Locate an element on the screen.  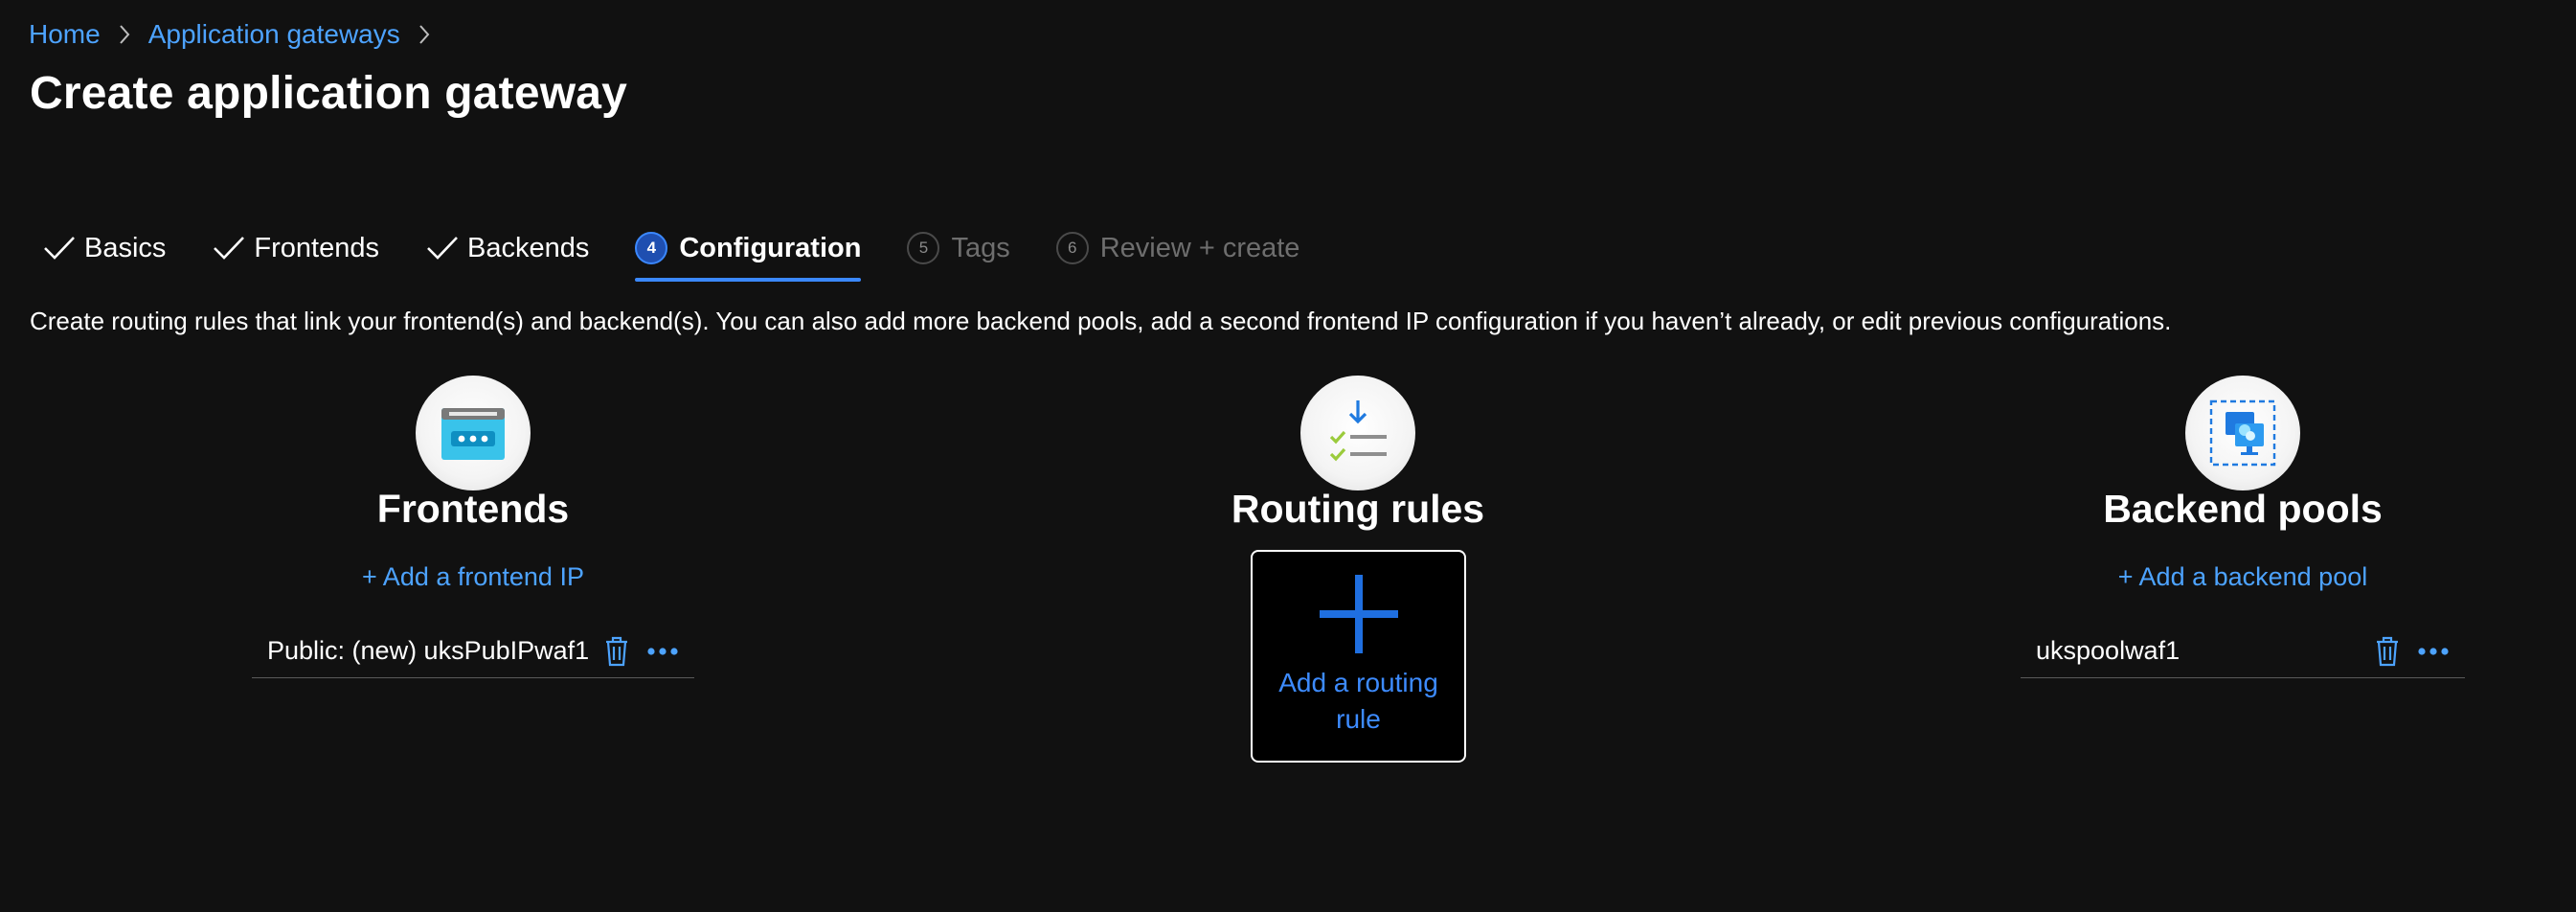
step-number-badge: 5 is located at coordinates (923, 248).